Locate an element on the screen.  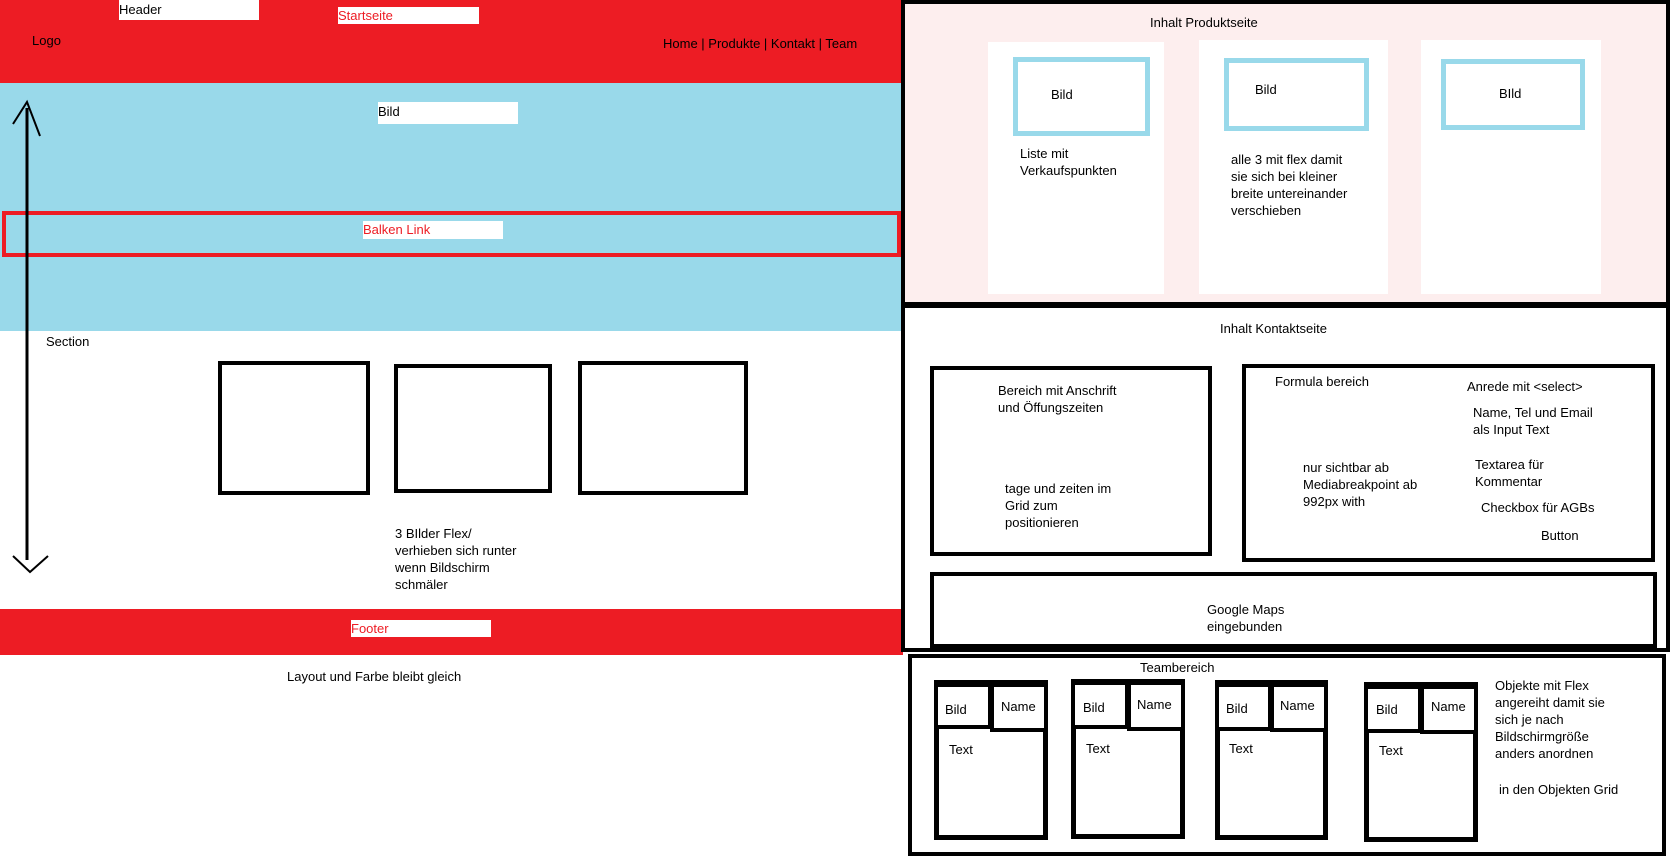
maps-box is located at coordinates (1293, 610).